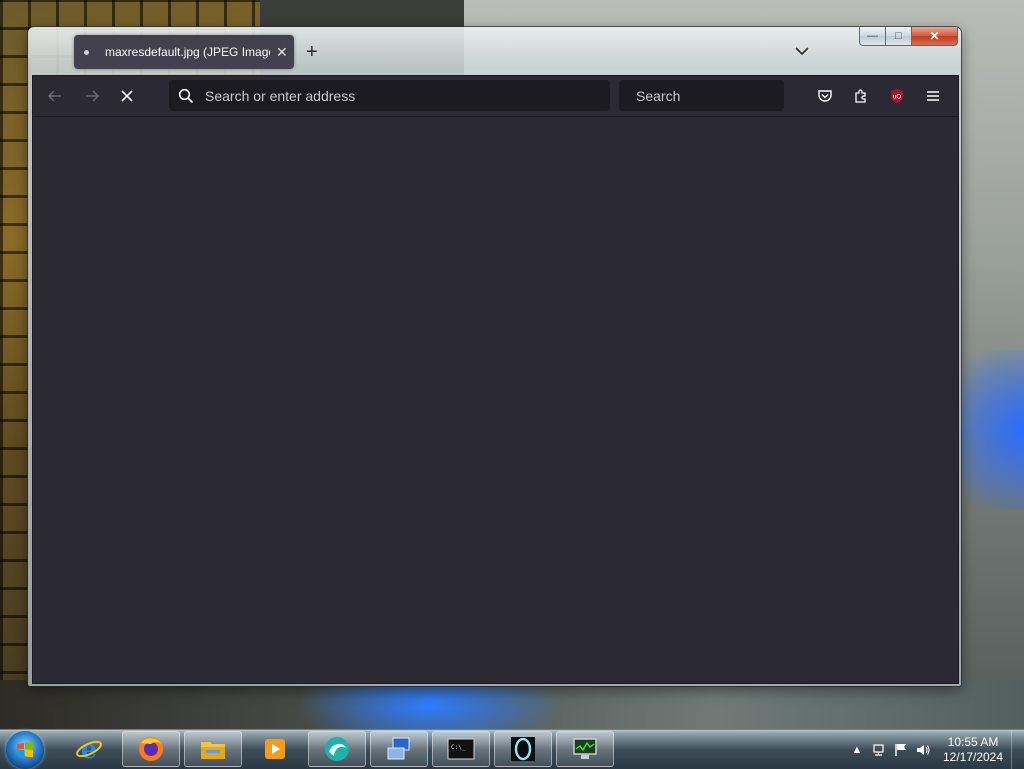 The width and height of the screenshot is (1024, 769). Describe the element at coordinates (935, 749) in the screenshot. I see `system-tray: ▲ 10:55 AM 12/17/2024` at that location.